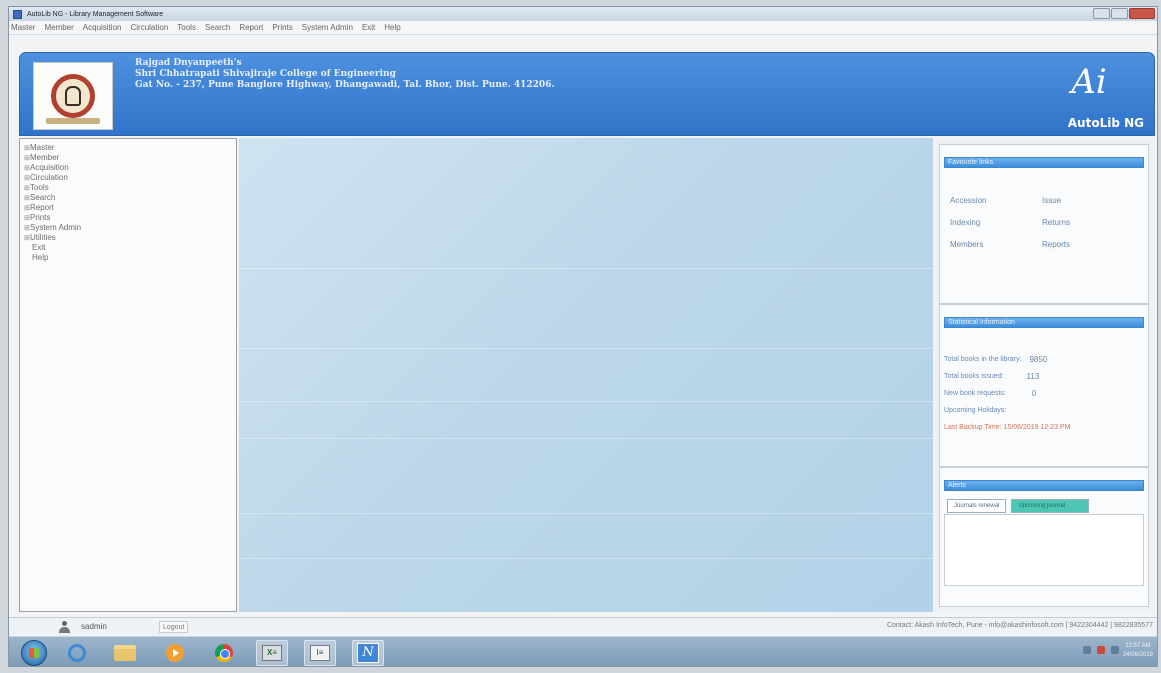 This screenshot has width=1161, height=673. What do you see at coordinates (130, 168) in the screenshot?
I see `tree-item-acquisition: ⊞Acquisition` at bounding box center [130, 168].